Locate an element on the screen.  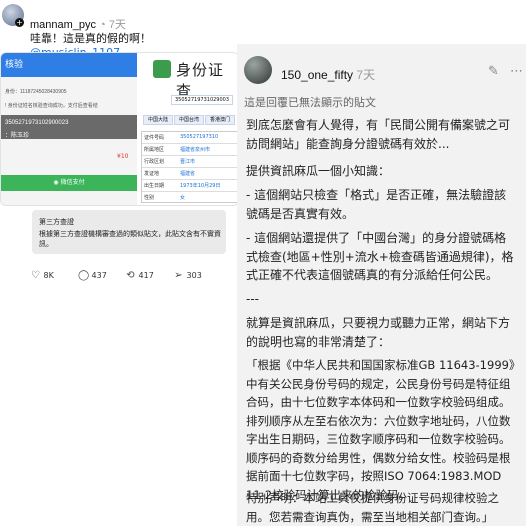
panel-title: 核验 is located at coordinates (69, 65).